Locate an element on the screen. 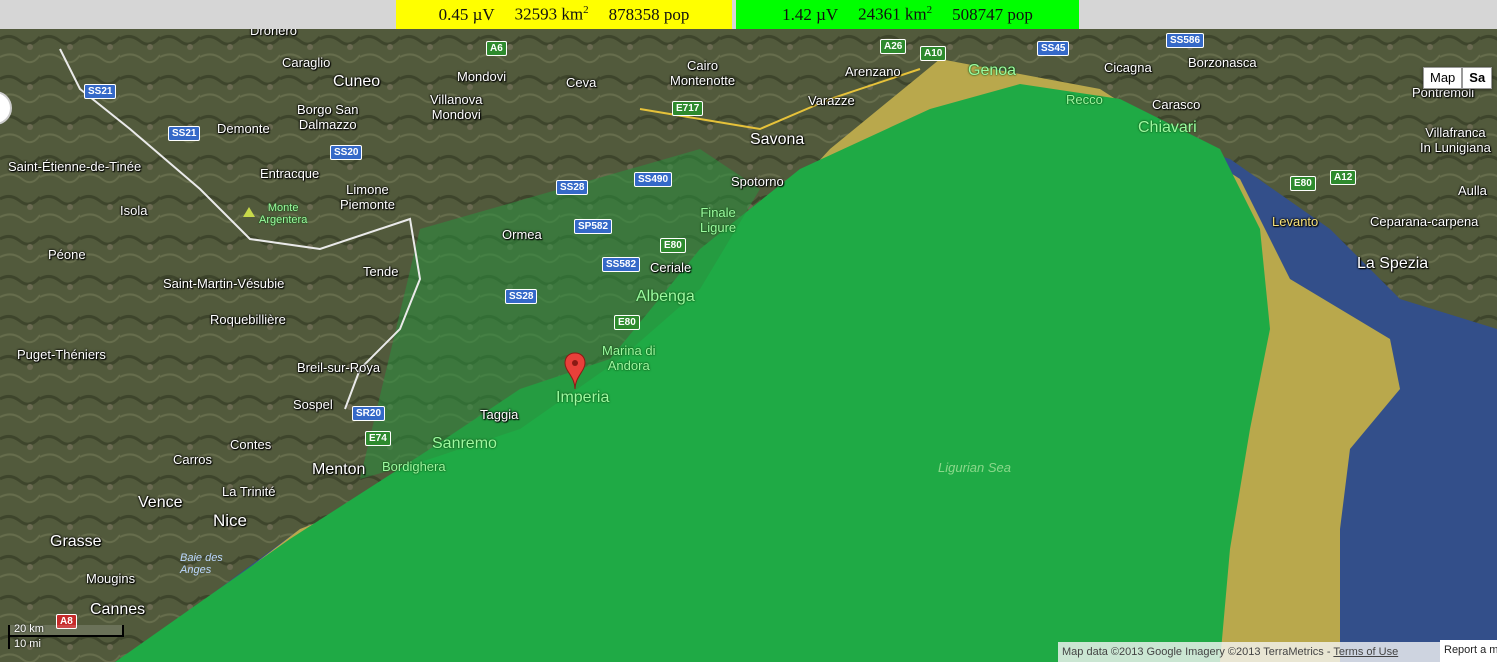  map-type-control: Map Sa is located at coordinates (1458, 78).